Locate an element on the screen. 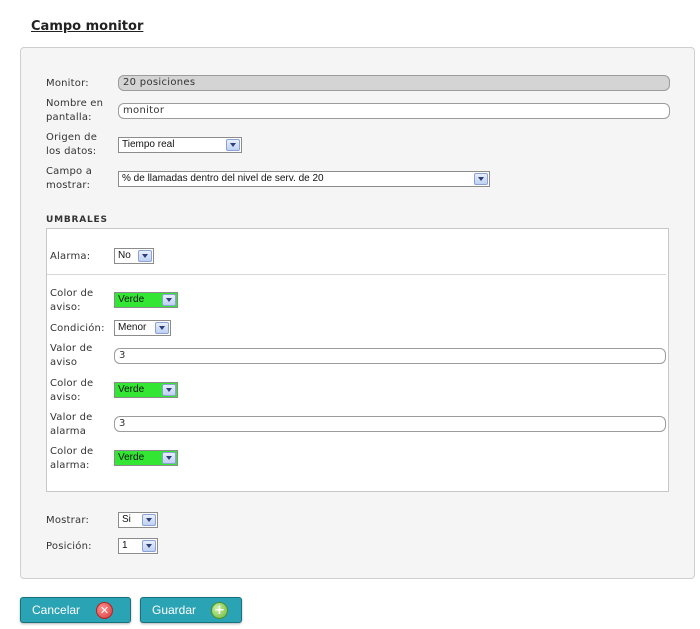 The height and width of the screenshot is (629, 700). nombre-label-line2: pantalla: is located at coordinates (69, 117).